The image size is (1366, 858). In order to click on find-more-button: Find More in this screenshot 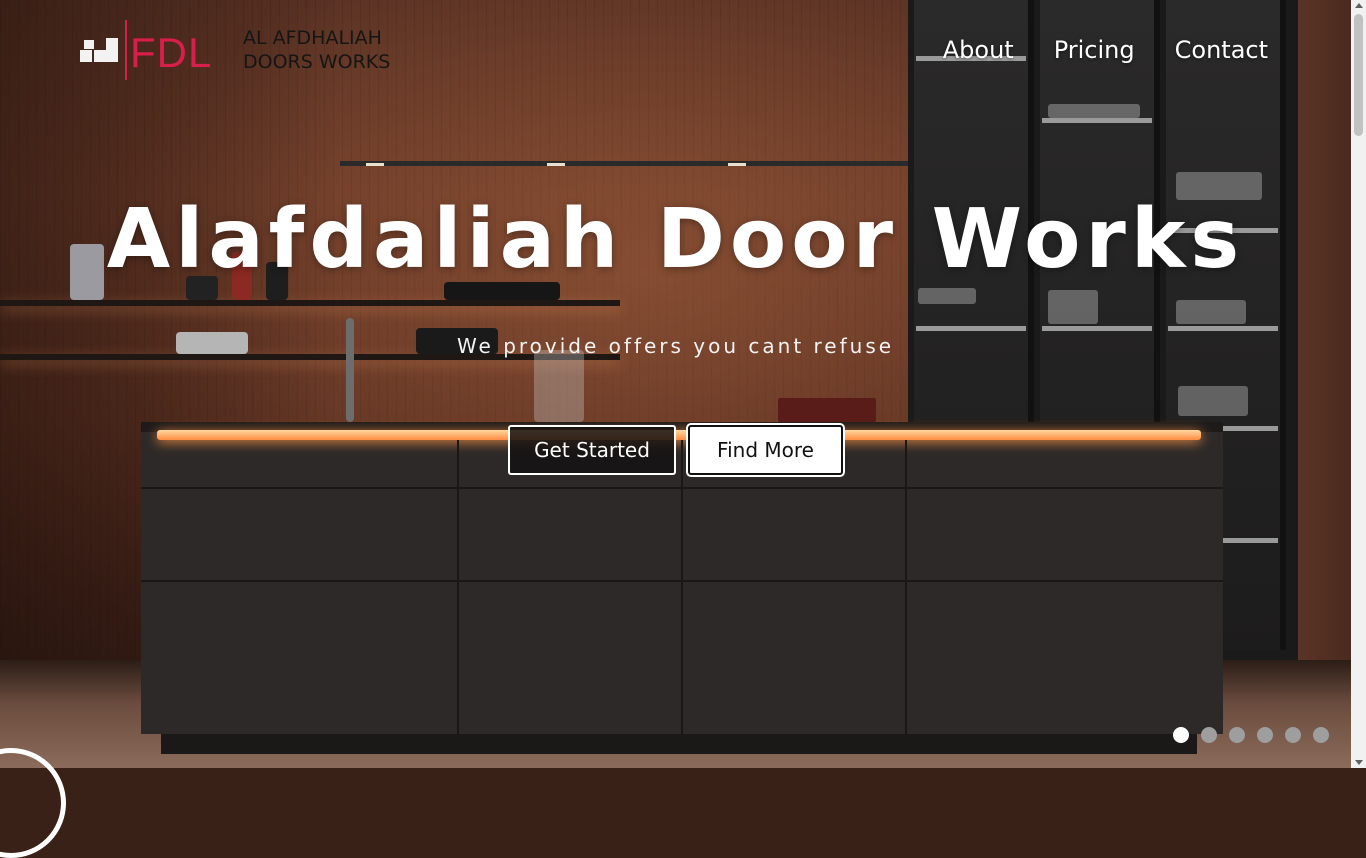, I will do `click(765, 450)`.